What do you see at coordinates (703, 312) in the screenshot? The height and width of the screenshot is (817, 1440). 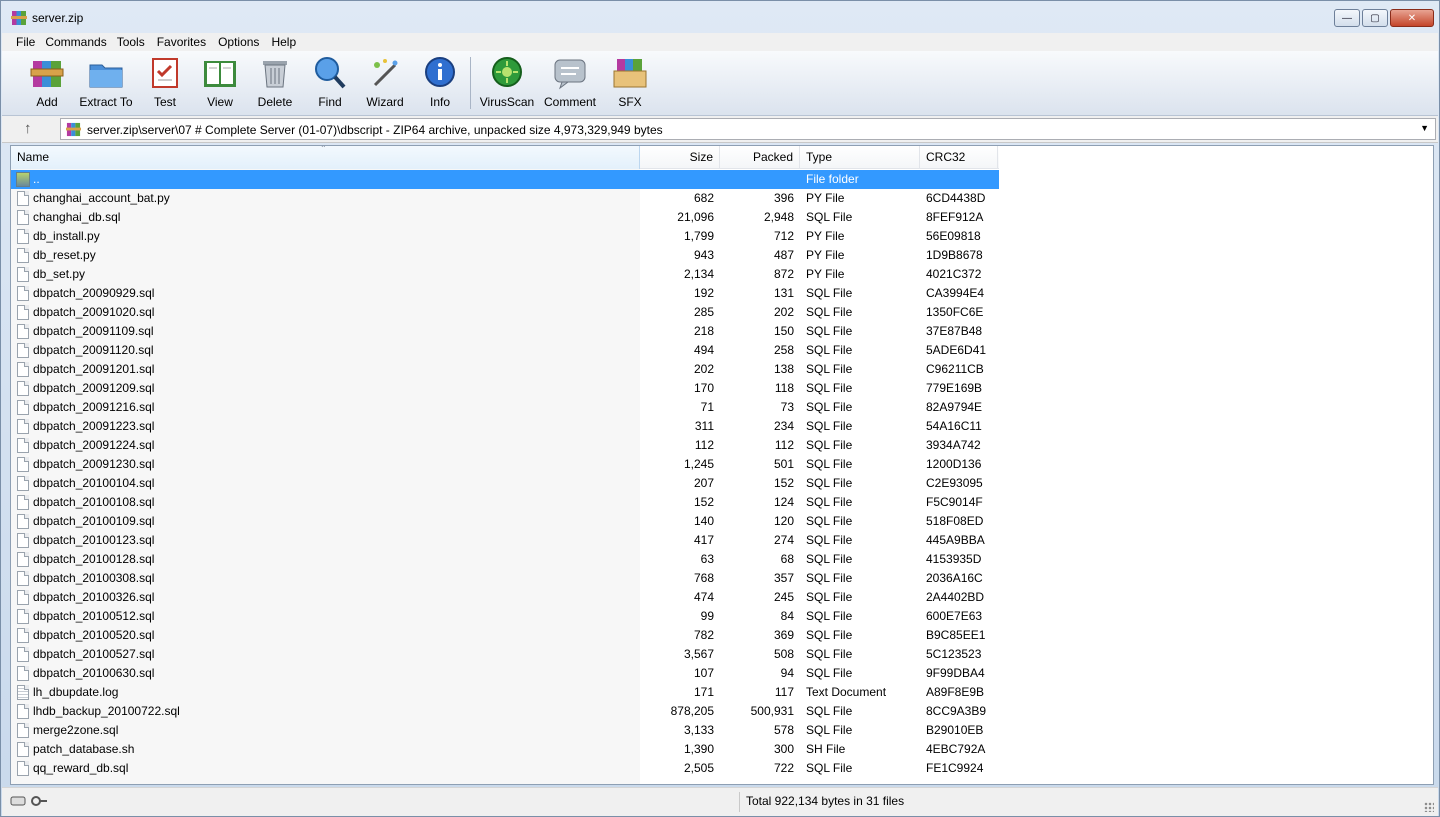 I see `file-size: 285` at bounding box center [703, 312].